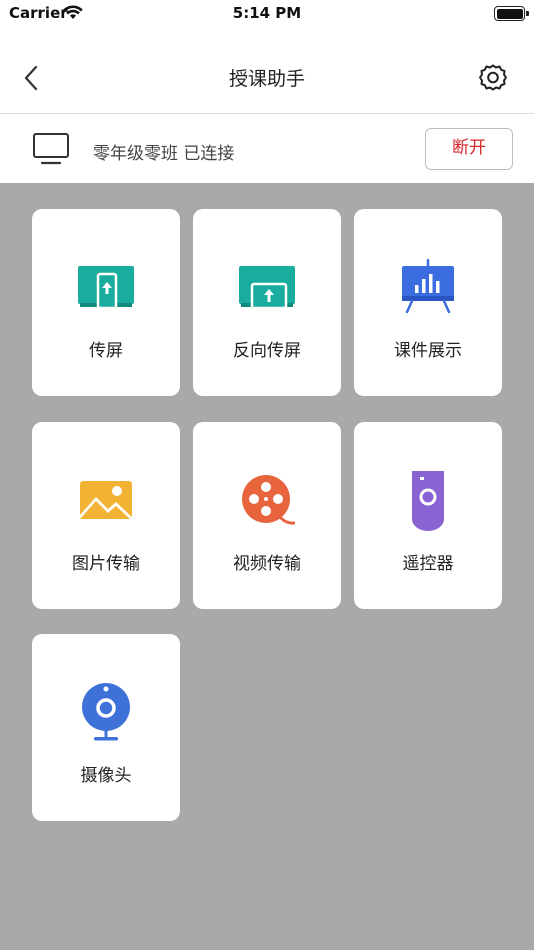 The height and width of the screenshot is (950, 534). What do you see at coordinates (428, 351) in the screenshot?
I see `tile-label: 课件展示` at bounding box center [428, 351].